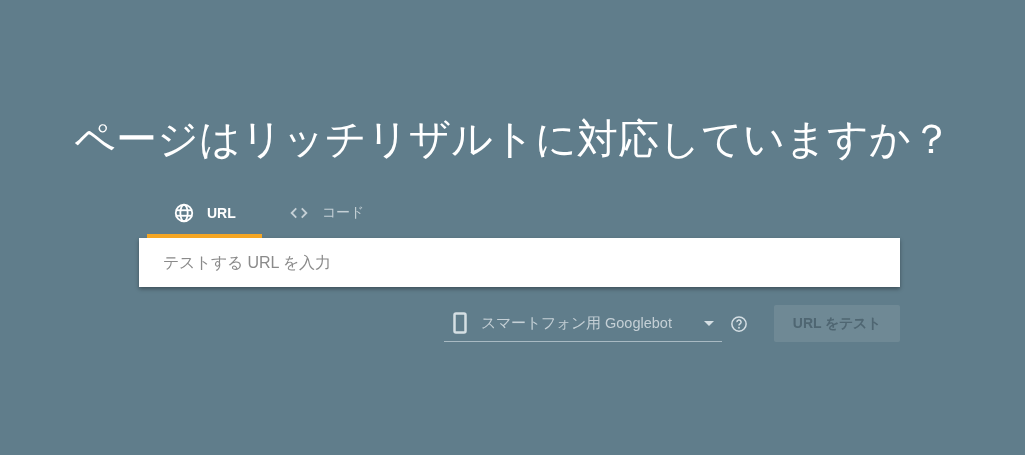  What do you see at coordinates (184, 213) in the screenshot?
I see `globe-icon` at bounding box center [184, 213].